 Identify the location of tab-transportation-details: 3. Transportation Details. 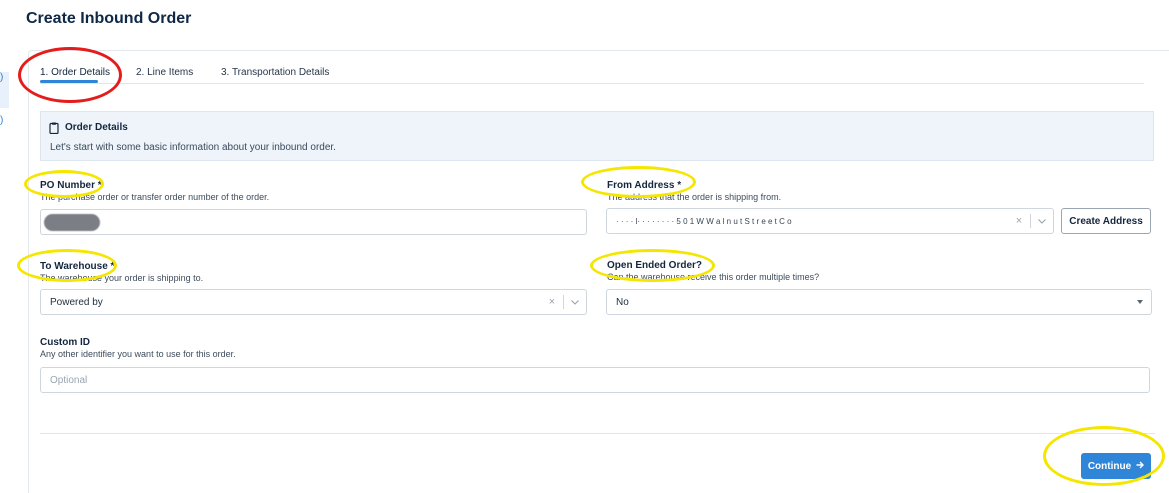
(275, 72).